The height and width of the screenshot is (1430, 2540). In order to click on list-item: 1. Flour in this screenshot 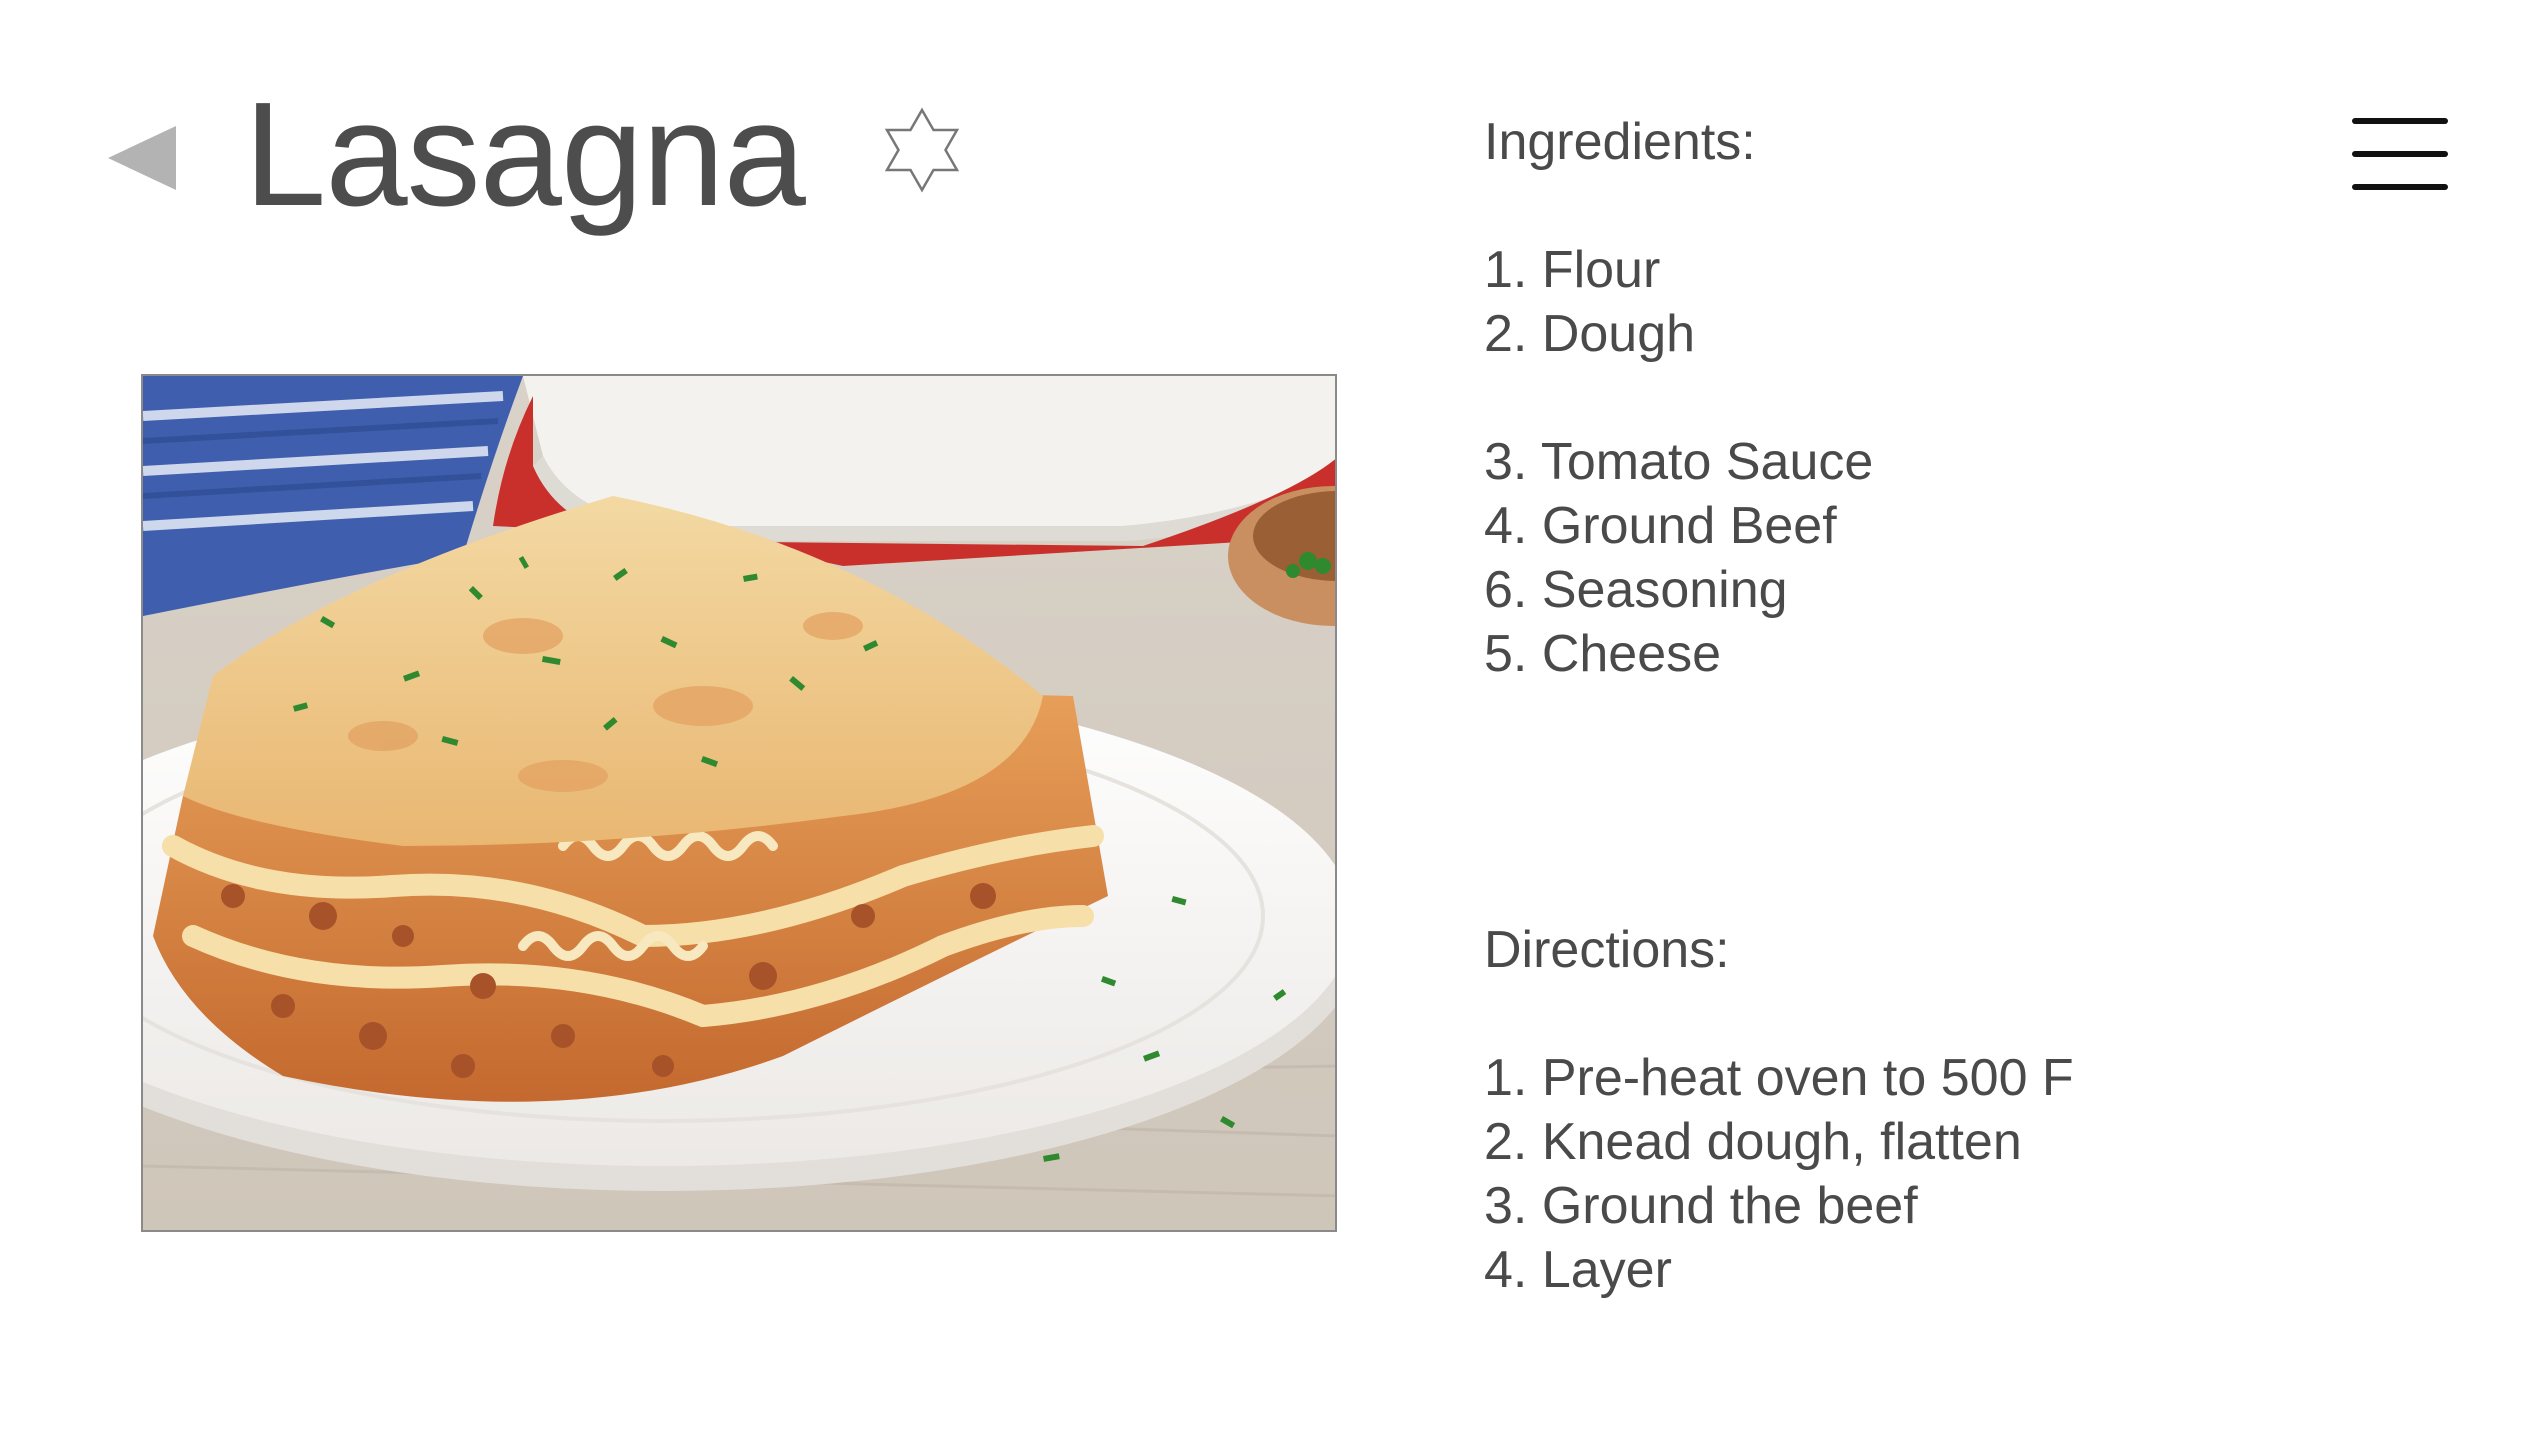, I will do `click(1572, 270)`.